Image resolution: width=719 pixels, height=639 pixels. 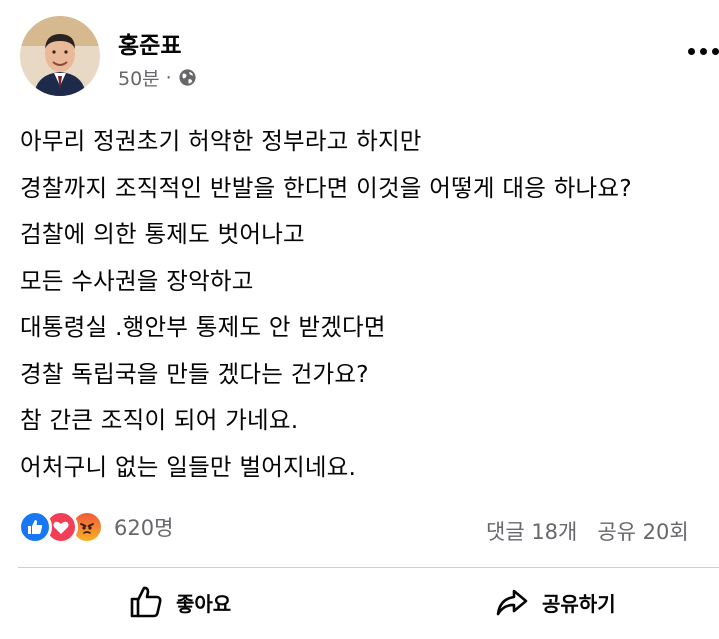 I want to click on post-header: 홍준표 50분 ·, so click(x=369, y=56).